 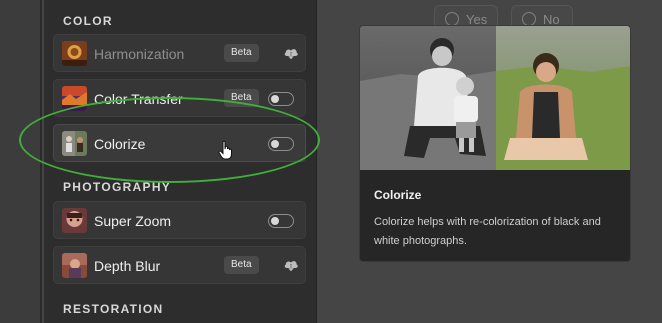 I want to click on section-label-restoration: RESTORATION, so click(x=113, y=309).